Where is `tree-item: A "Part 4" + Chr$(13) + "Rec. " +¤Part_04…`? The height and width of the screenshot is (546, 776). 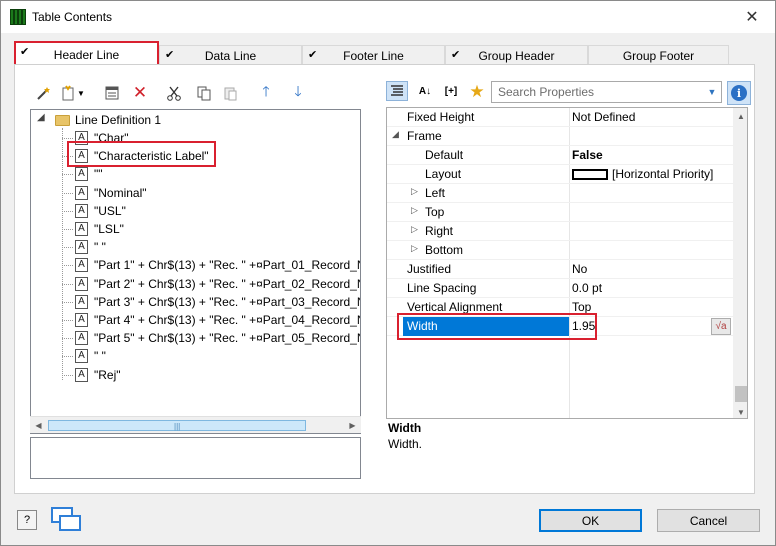 tree-item: A "Part 4" + Chr$(13) + "Rec. " +¤Part_04… is located at coordinates (195, 320).